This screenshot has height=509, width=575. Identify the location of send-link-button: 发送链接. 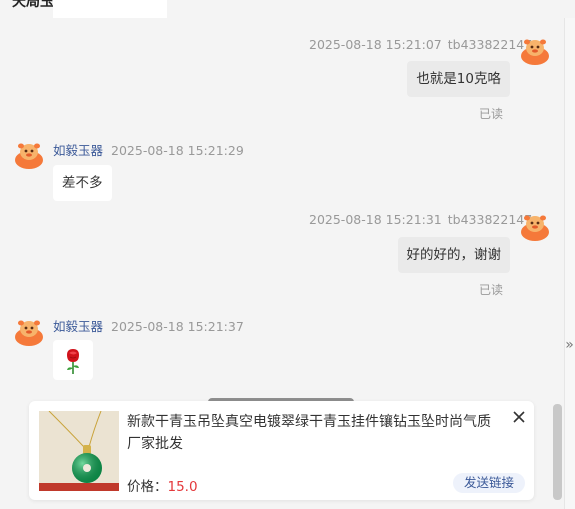
(489, 483).